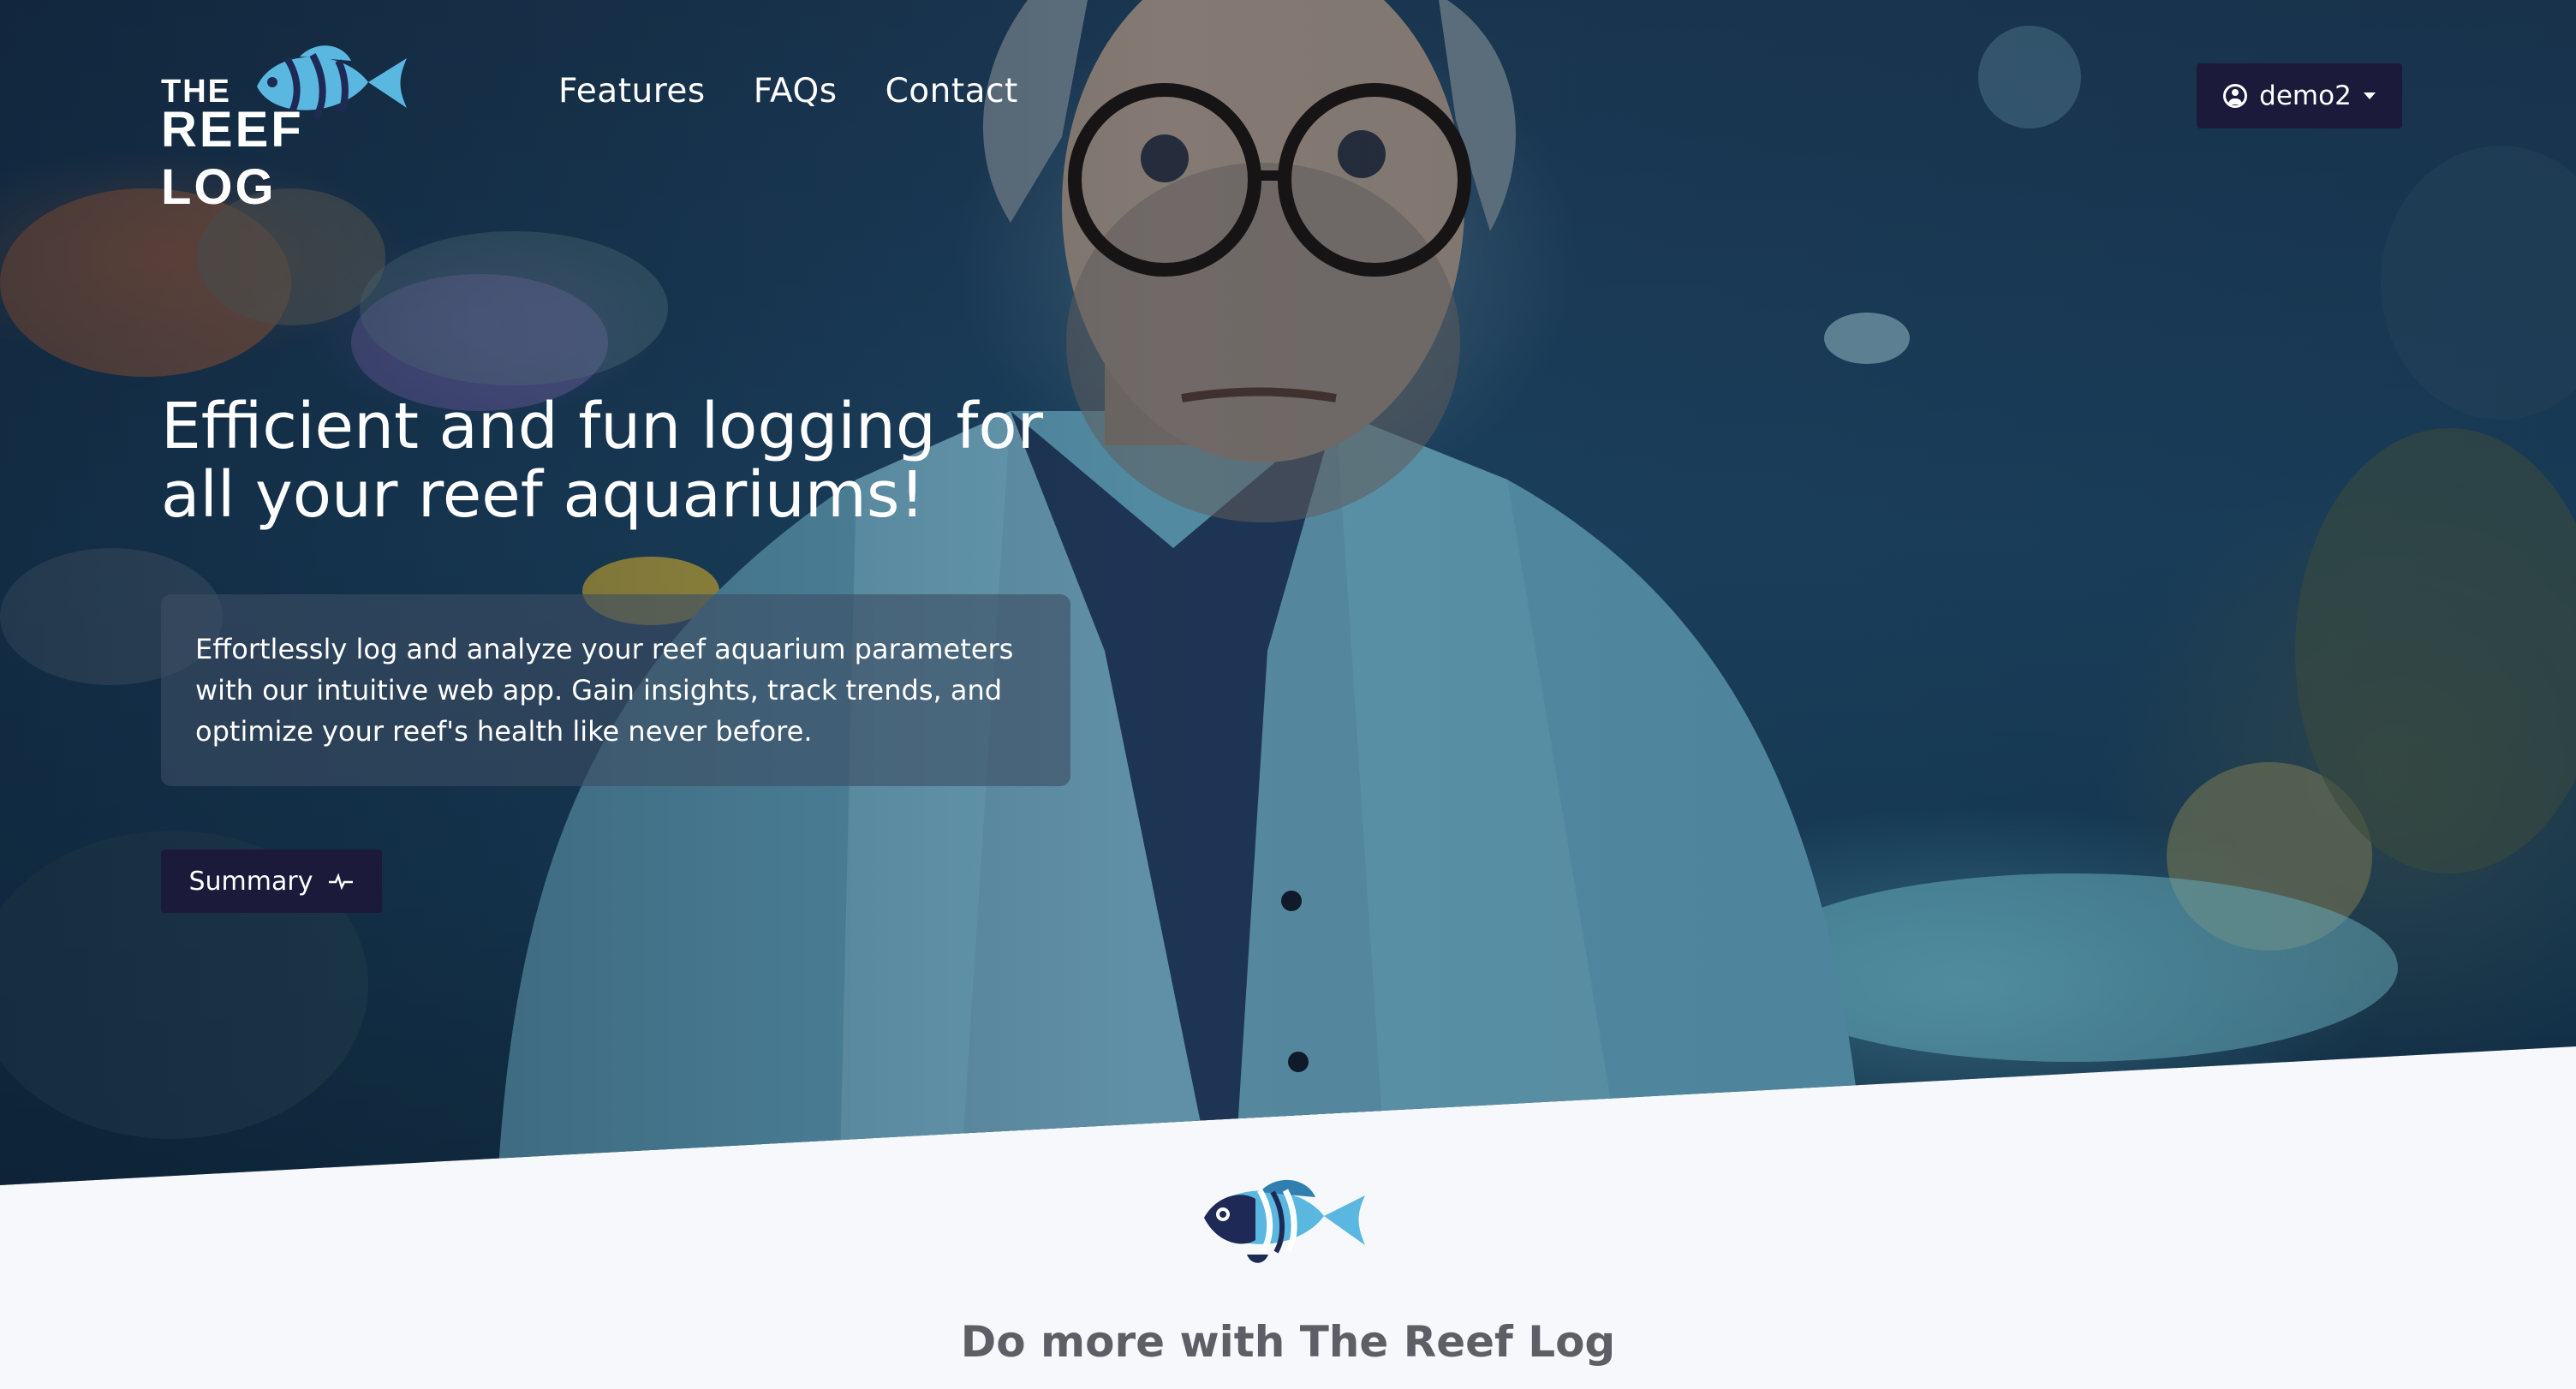 The image size is (2576, 1389). I want to click on user-circle-icon, so click(2235, 96).